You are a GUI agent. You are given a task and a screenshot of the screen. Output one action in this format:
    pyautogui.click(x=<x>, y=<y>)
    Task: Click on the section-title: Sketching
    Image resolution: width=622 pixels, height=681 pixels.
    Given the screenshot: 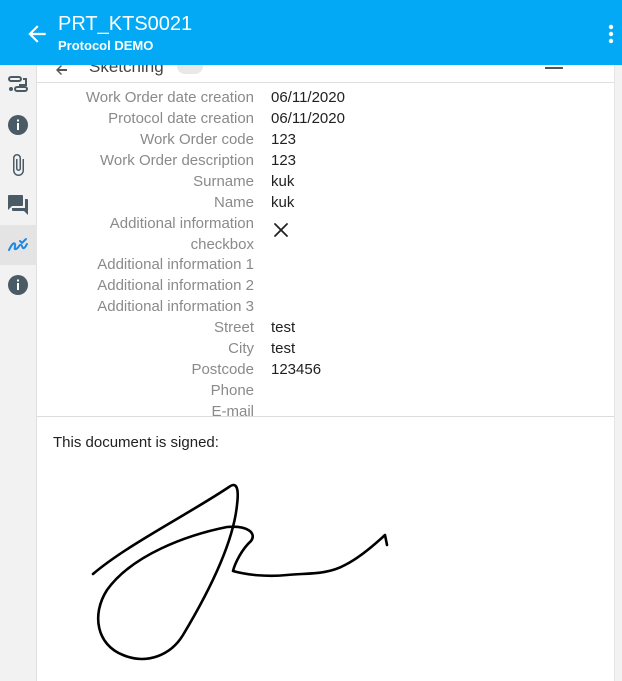 What is the action you would take?
    pyautogui.click(x=126, y=70)
    